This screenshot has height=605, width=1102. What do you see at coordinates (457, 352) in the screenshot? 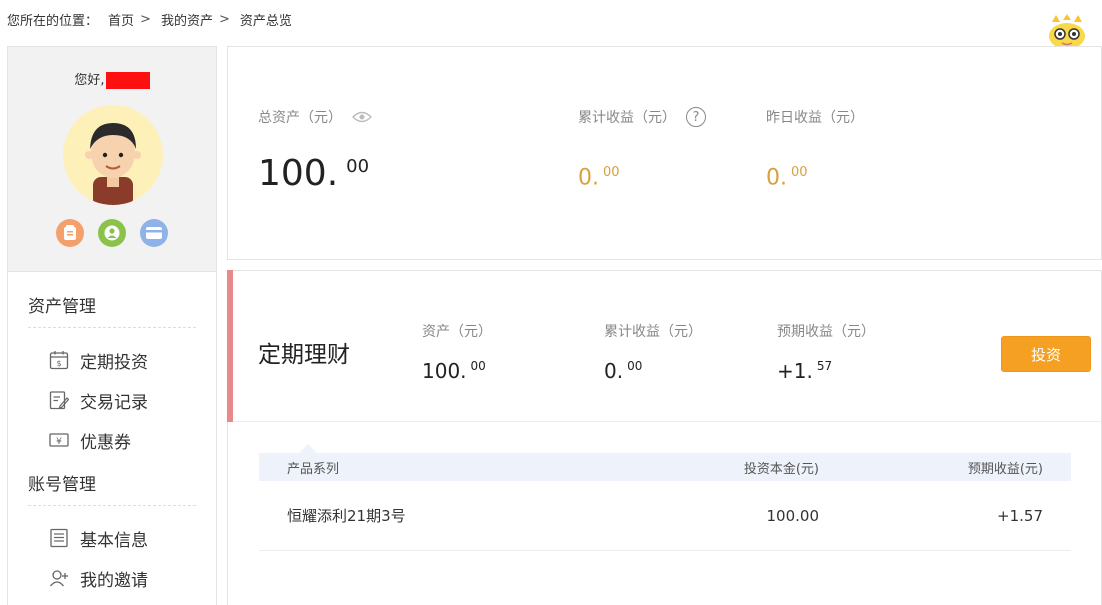
I see `product-assets: 资产（元） 100. 00` at bounding box center [457, 352].